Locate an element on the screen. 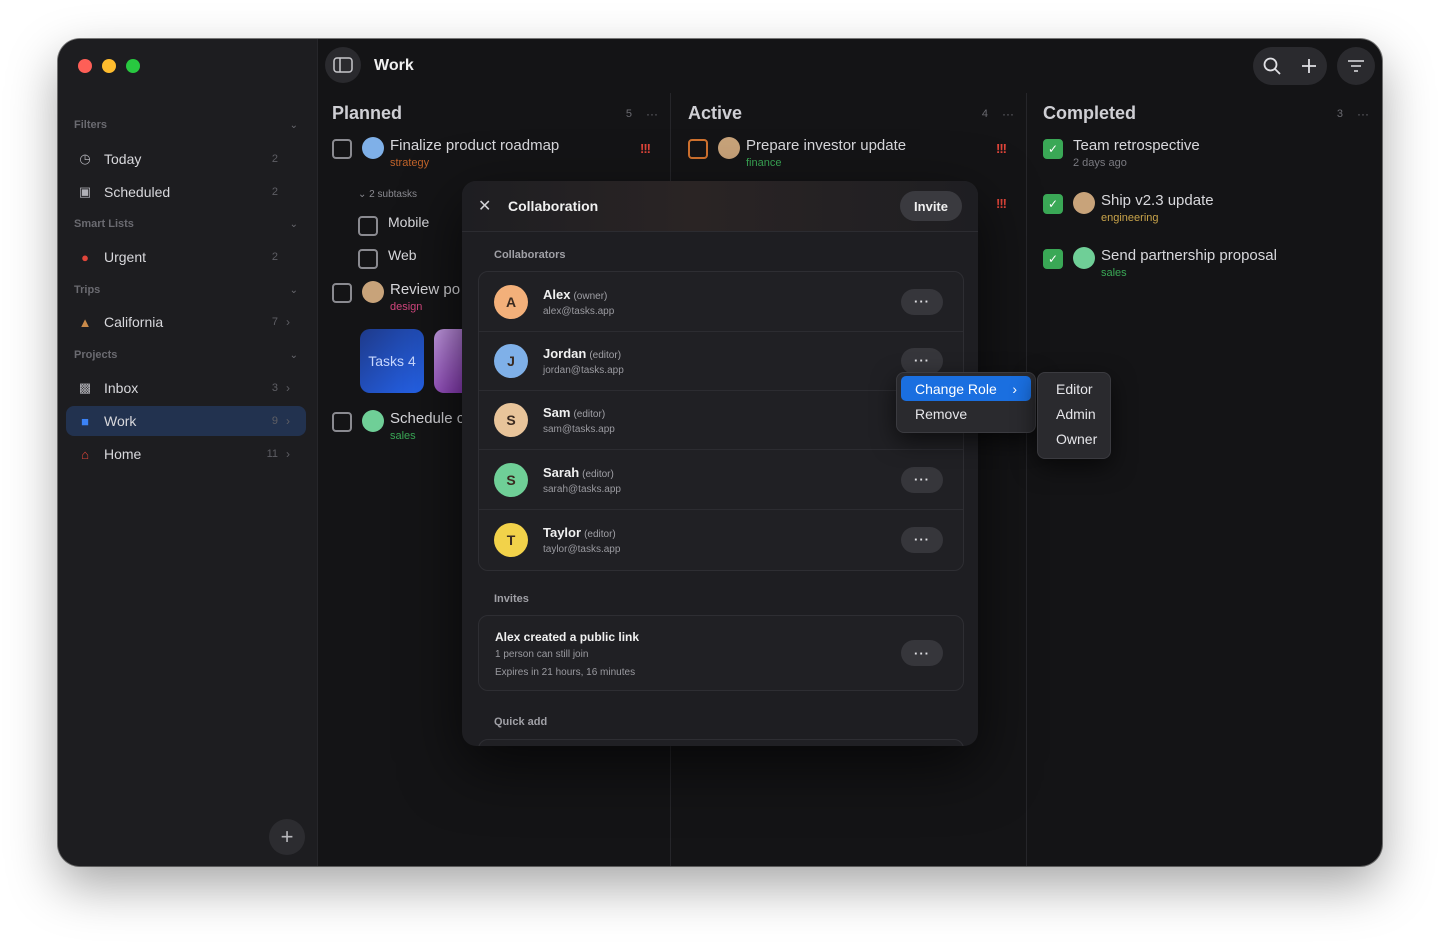  quick-add-card is located at coordinates (721, 742).